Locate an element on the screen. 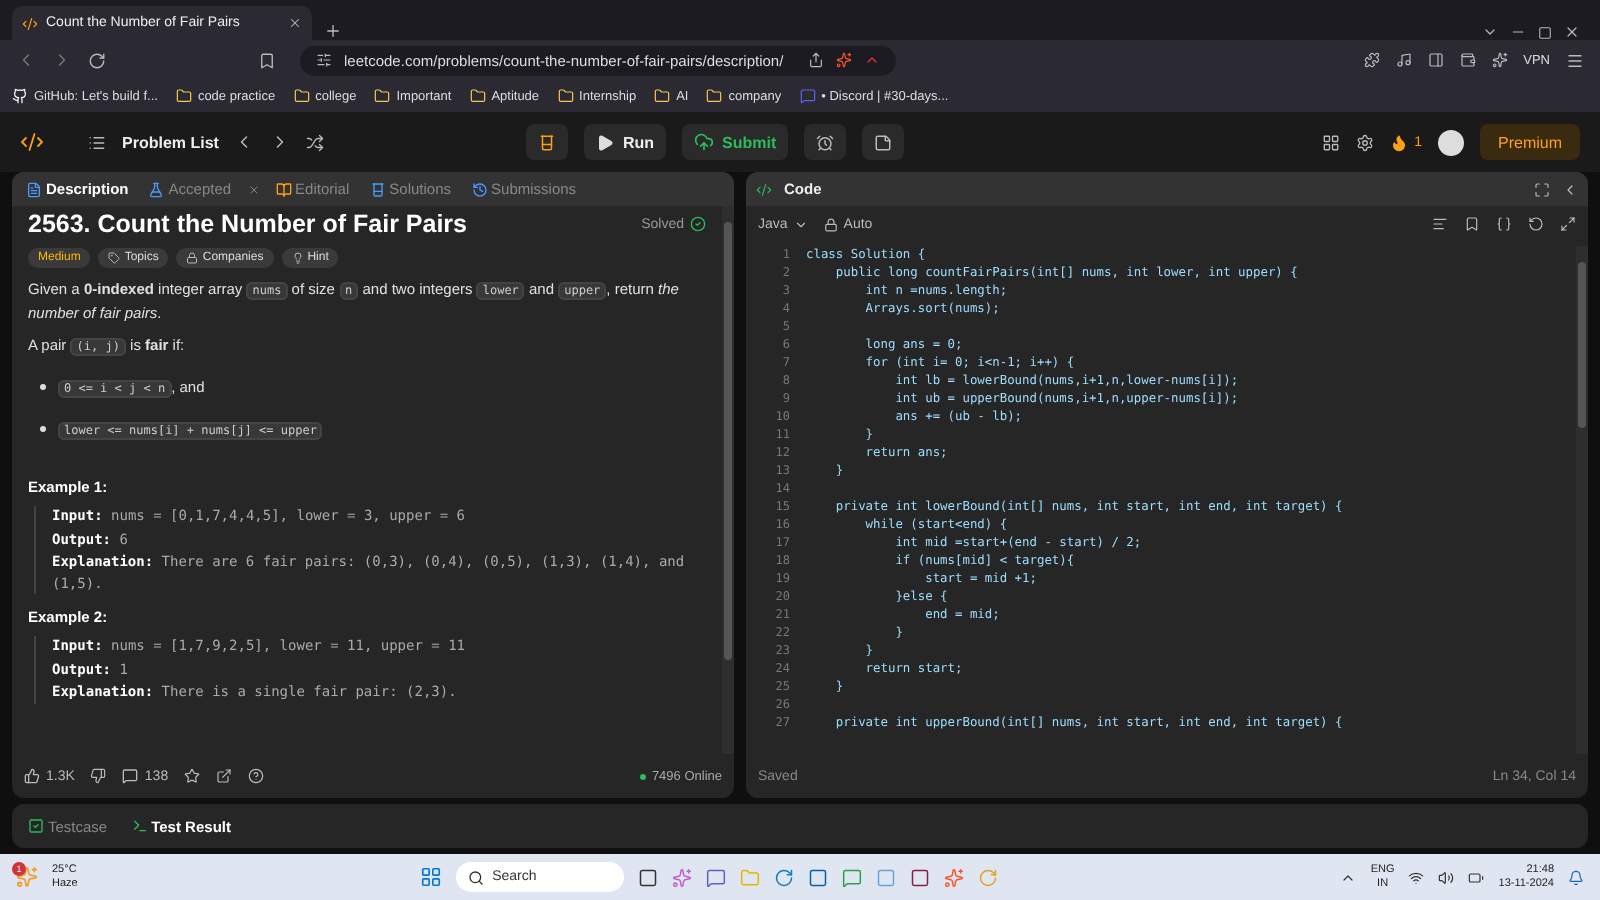 Image resolution: width=1600 pixels, height=900 pixels. code-icon is located at coordinates (764, 189).